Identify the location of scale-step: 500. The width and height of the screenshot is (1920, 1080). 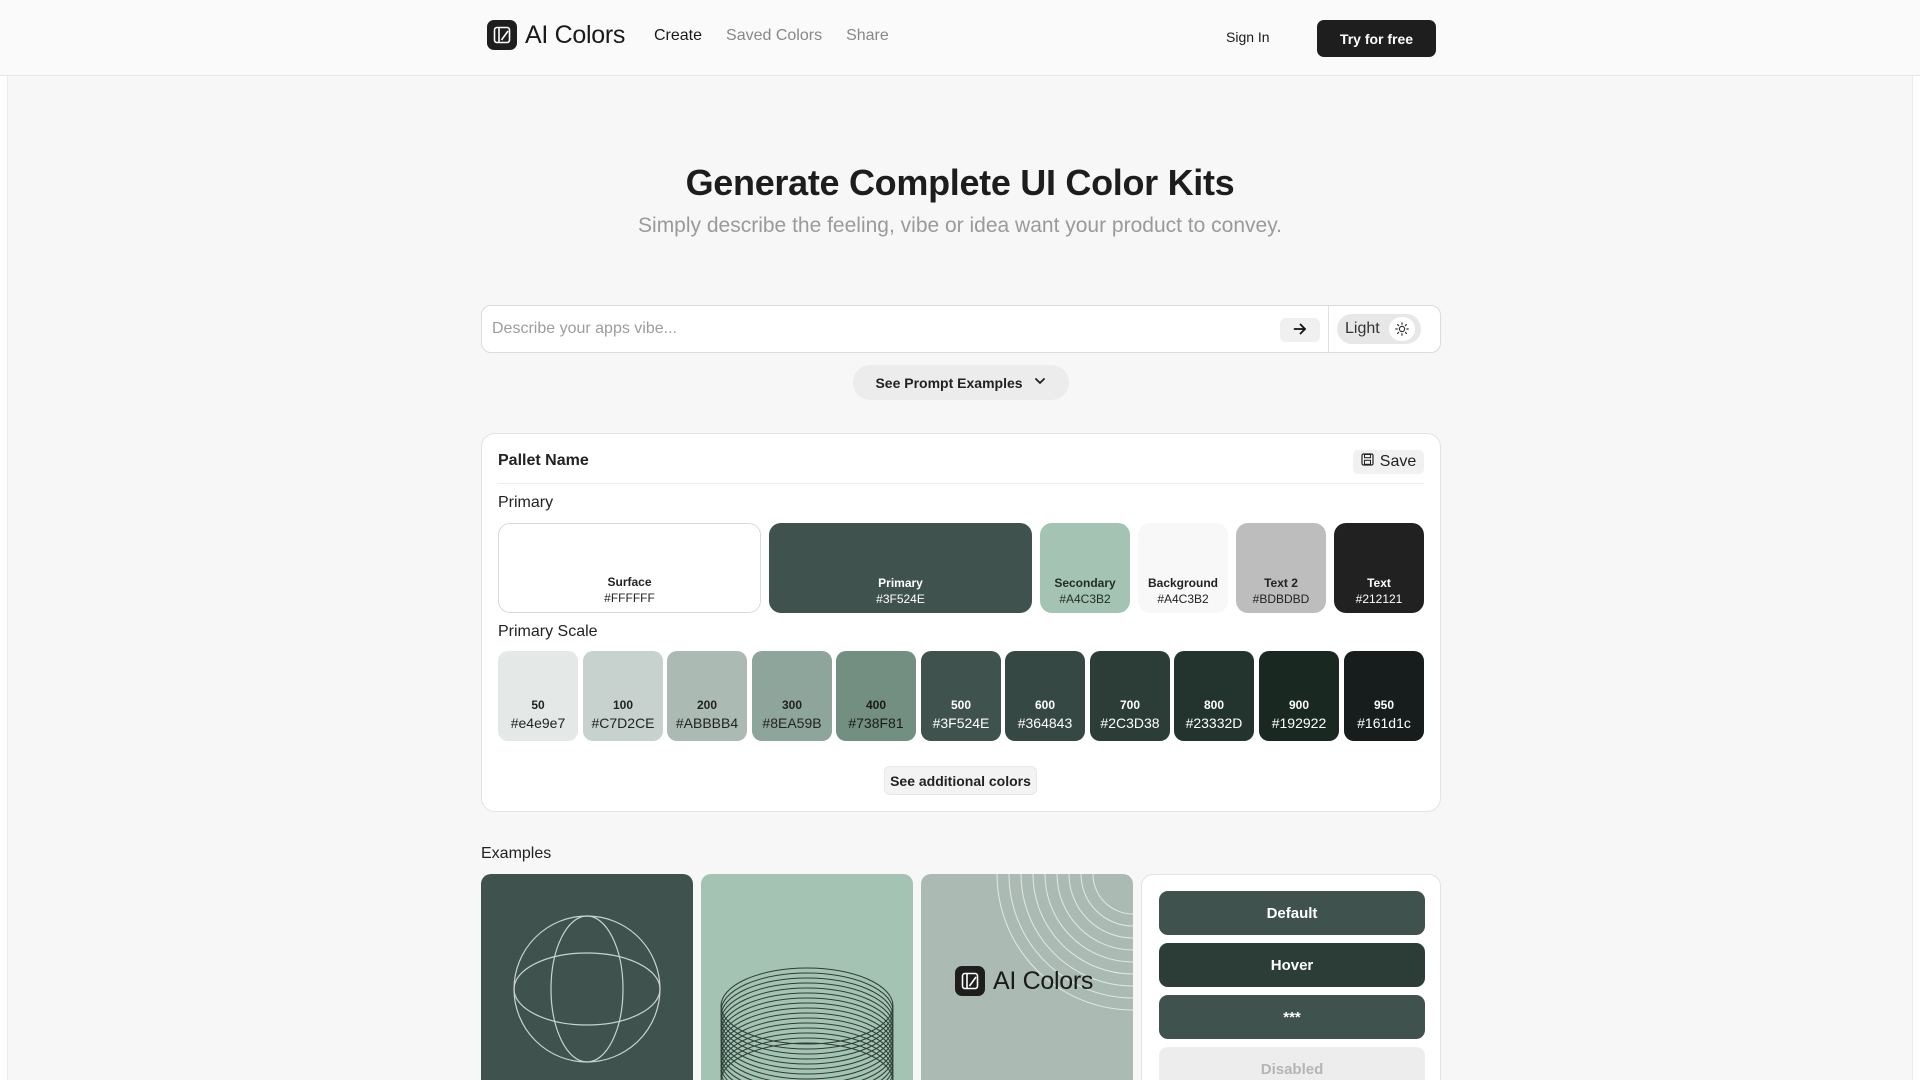
(961, 705).